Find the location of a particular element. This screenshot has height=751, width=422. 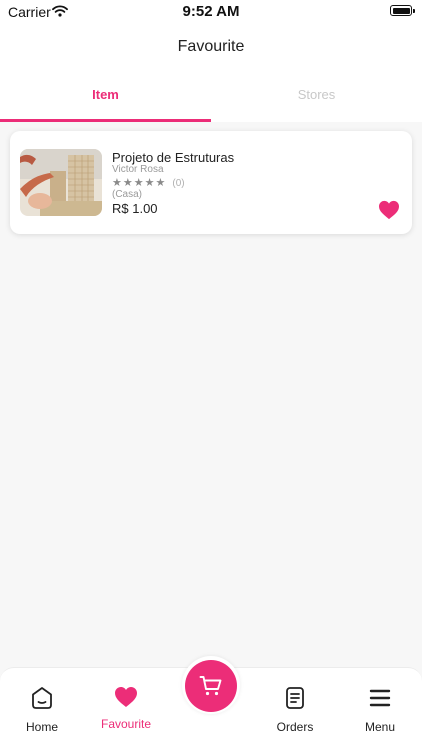

item-category: (Casa) is located at coordinates (127, 194).